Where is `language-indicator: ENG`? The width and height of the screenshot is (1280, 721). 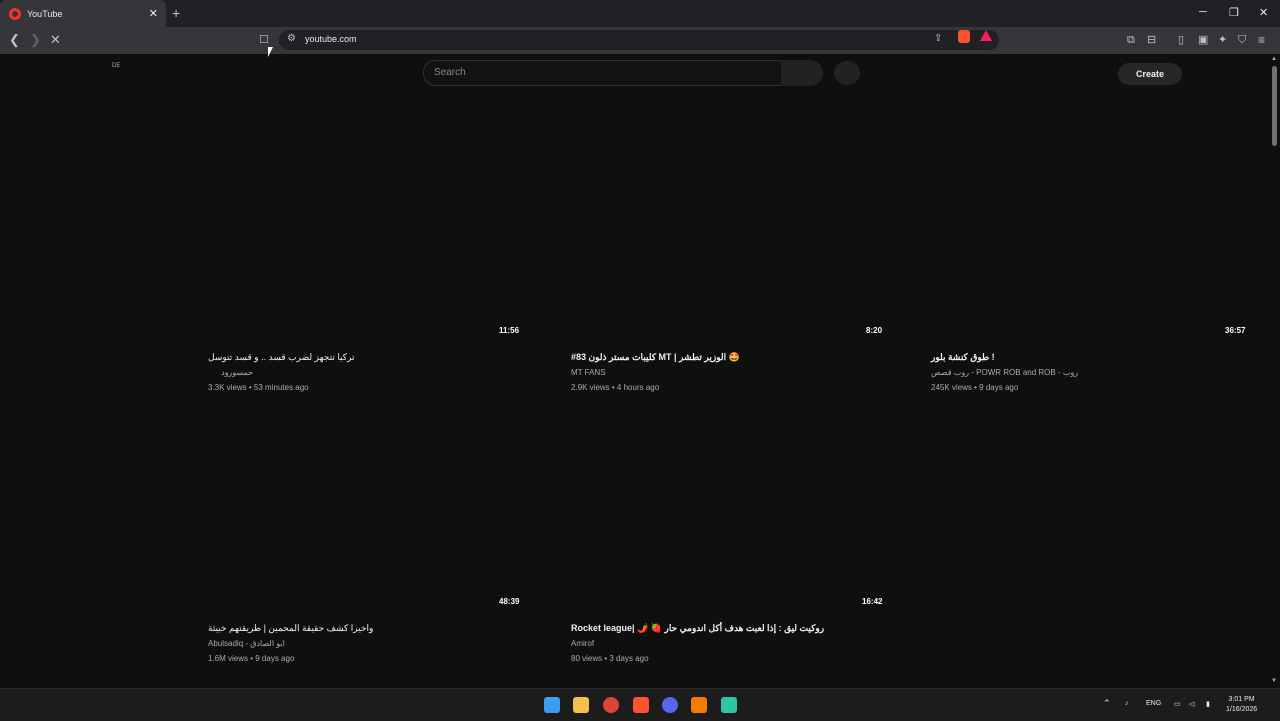 language-indicator: ENG is located at coordinates (1153, 703).